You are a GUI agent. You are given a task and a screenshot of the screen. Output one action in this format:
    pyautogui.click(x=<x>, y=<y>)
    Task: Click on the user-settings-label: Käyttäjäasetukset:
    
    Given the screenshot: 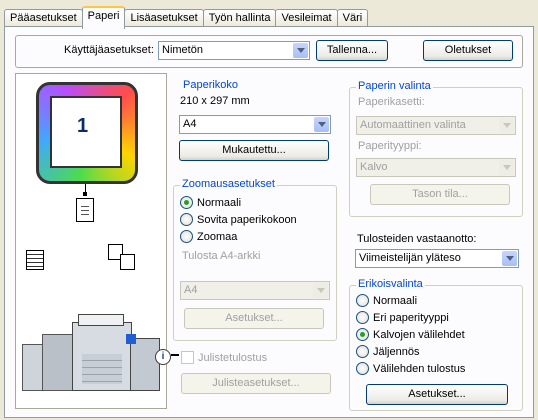 What is the action you would take?
    pyautogui.click(x=109, y=50)
    